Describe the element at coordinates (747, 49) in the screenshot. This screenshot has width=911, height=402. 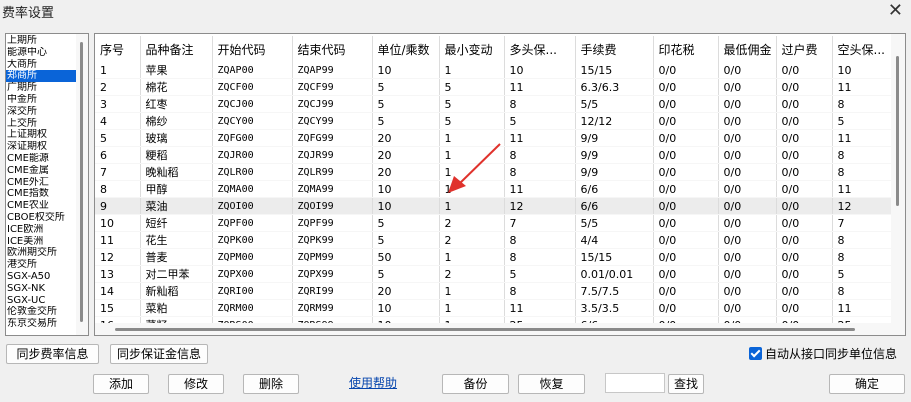
I see `column-header: 最低佣金` at that location.